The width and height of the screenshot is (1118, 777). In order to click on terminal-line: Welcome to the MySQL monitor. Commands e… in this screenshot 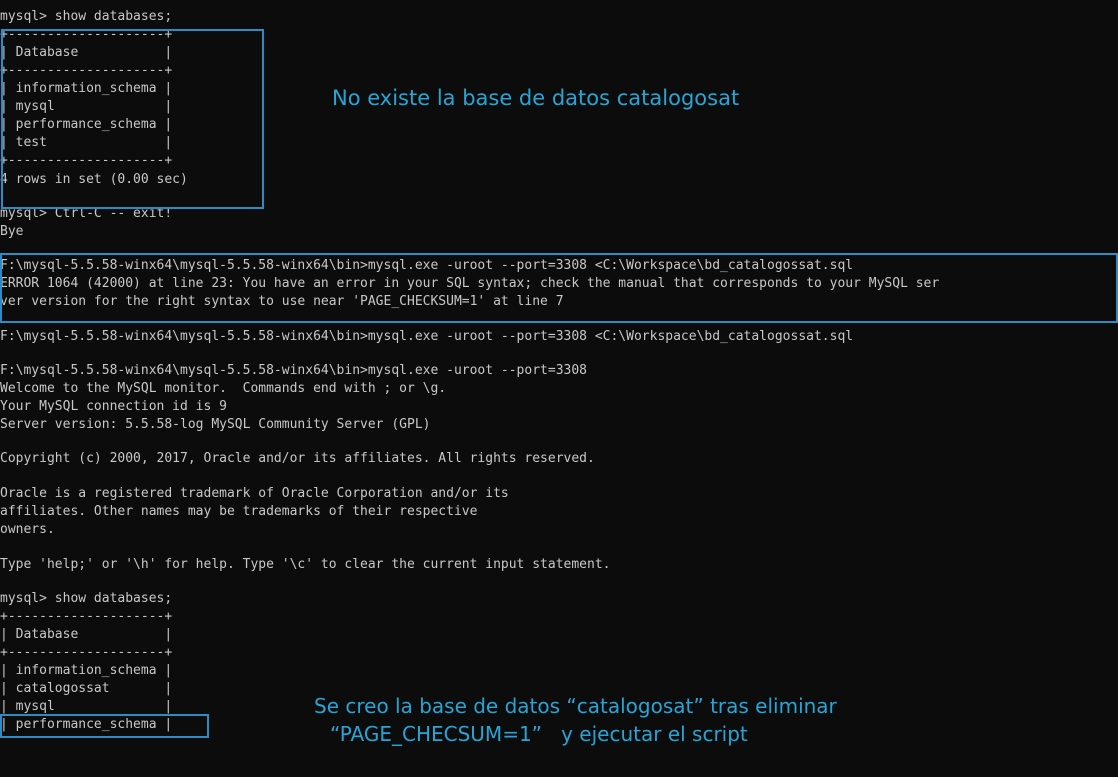, I will do `click(223, 388)`.